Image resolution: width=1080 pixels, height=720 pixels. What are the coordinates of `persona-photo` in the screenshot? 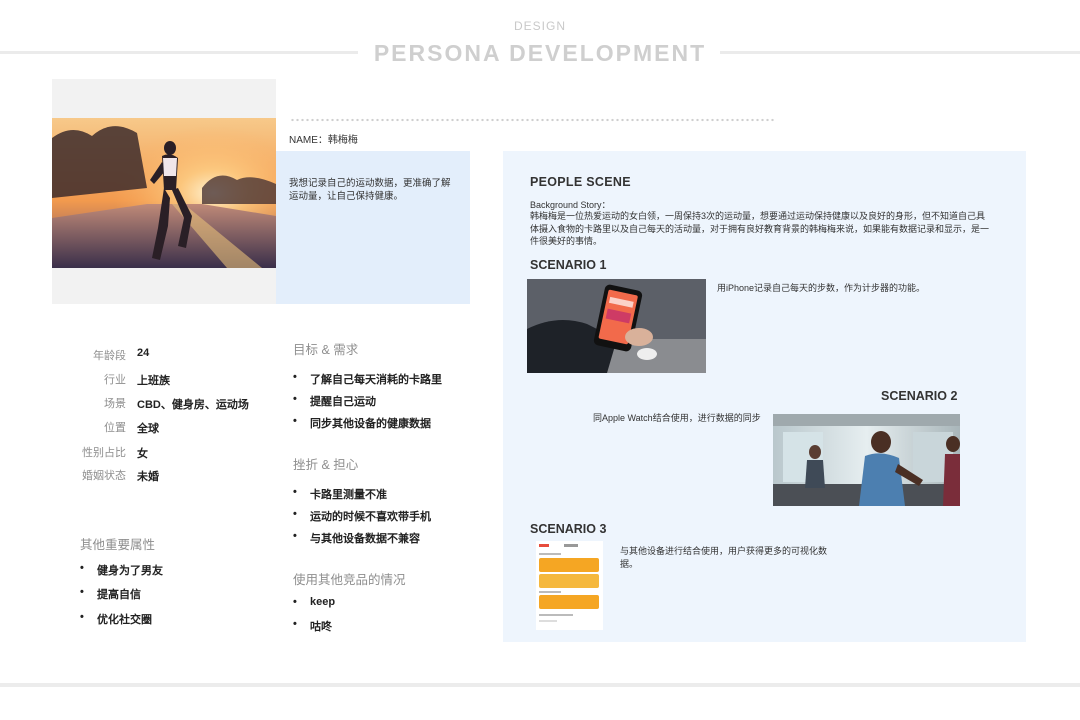 It's located at (164, 193).